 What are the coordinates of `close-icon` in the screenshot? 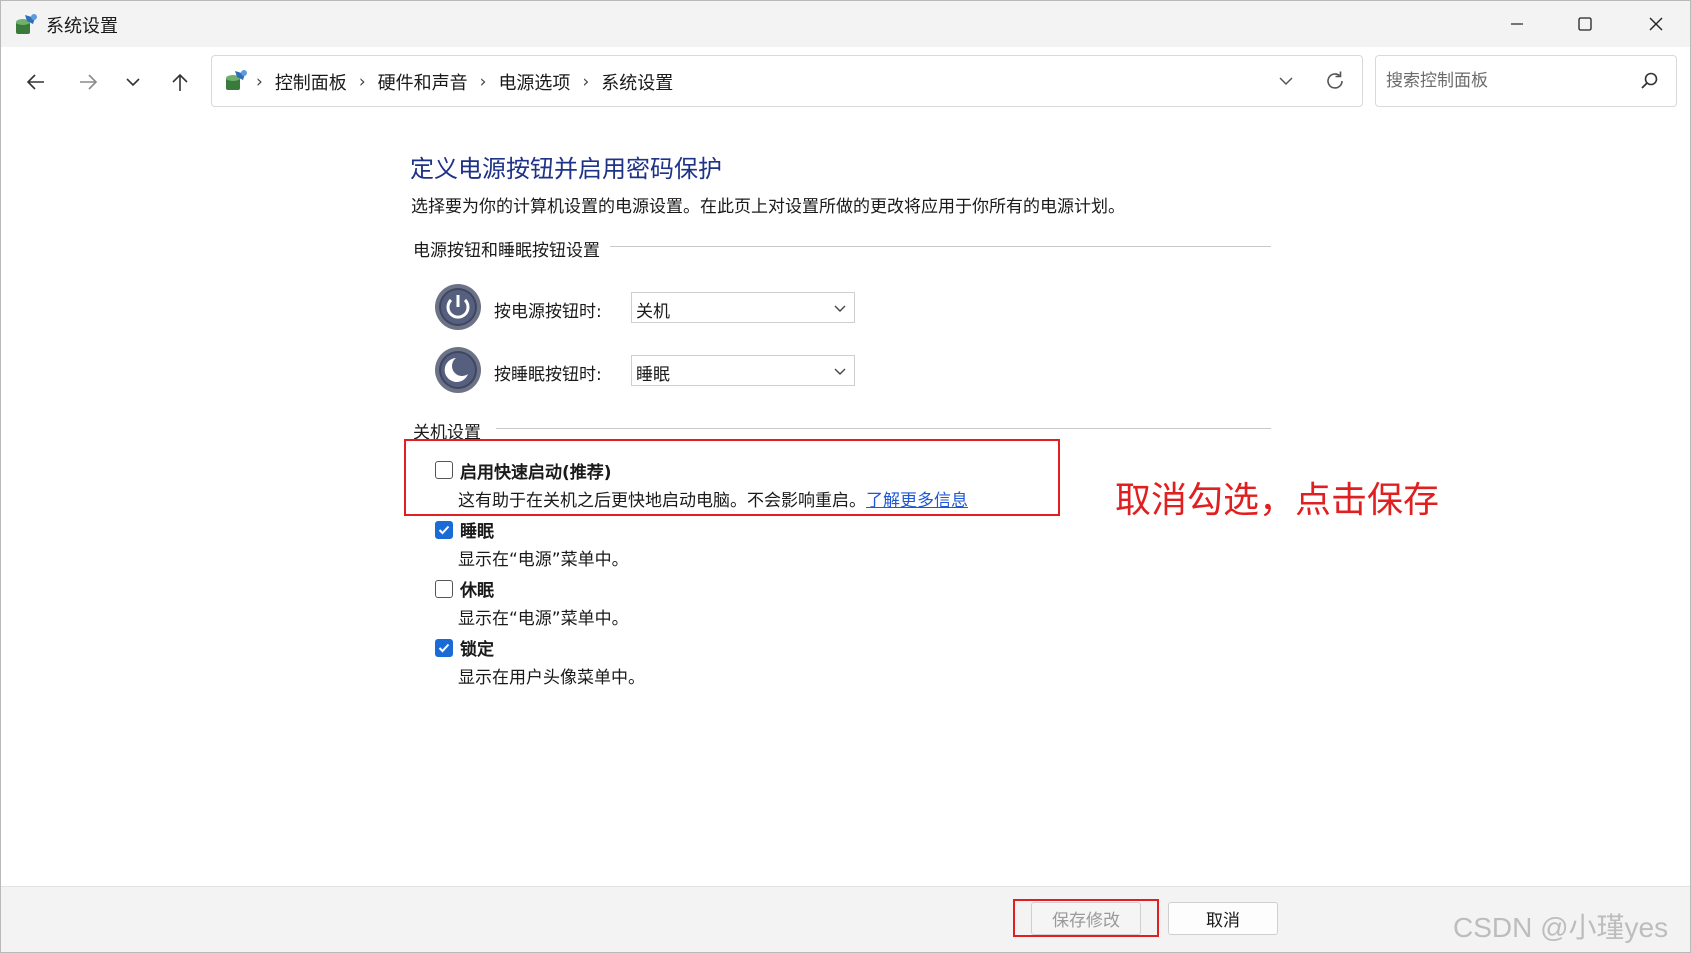 It's located at (1656, 24).